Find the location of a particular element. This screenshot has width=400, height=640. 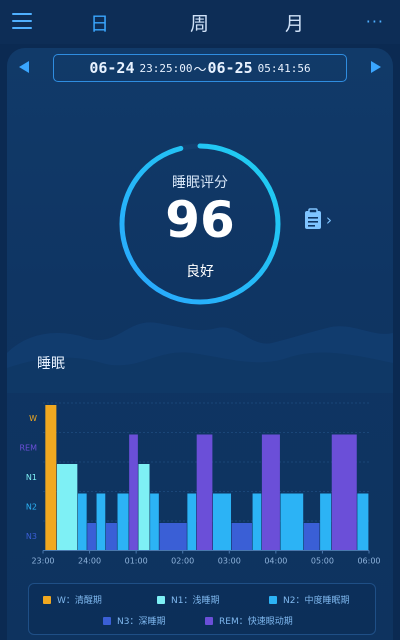

y-tick-label: N2 is located at coordinates (31, 506).